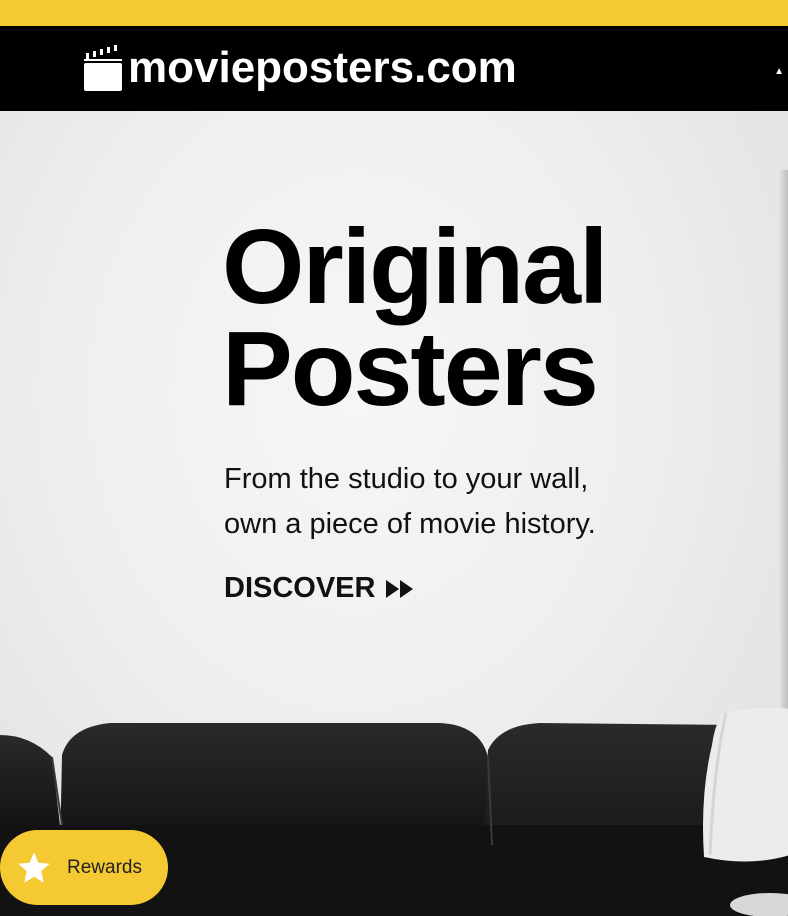 The width and height of the screenshot is (788, 916). I want to click on subtext-line-1: From the studio to your wall,, so click(406, 479).